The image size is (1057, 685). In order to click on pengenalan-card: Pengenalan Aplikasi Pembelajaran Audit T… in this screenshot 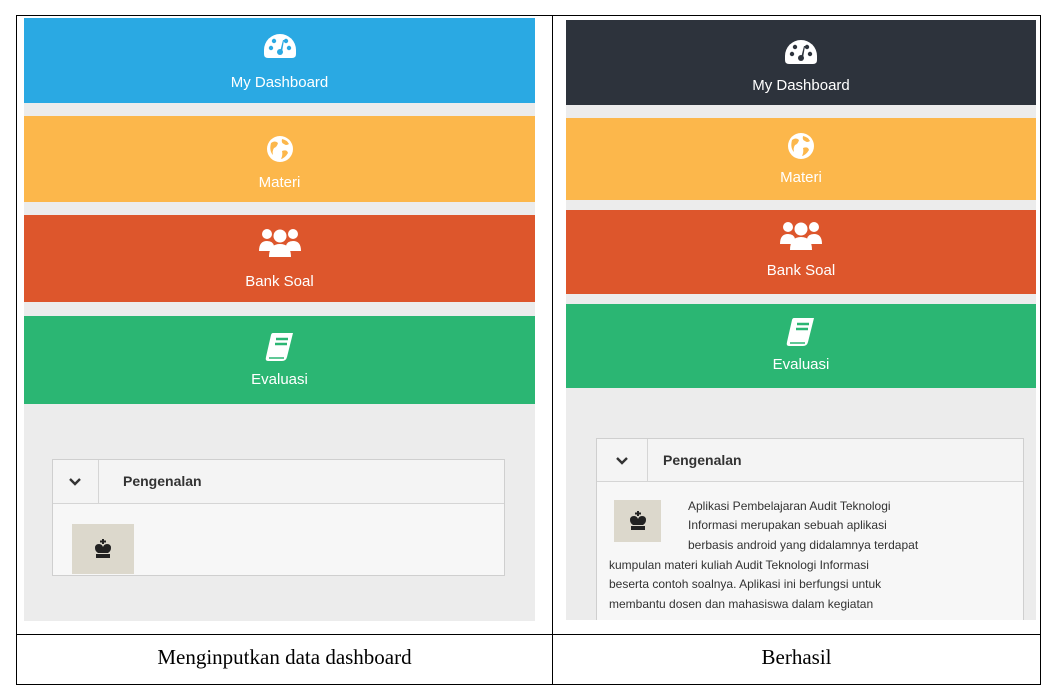, I will do `click(810, 529)`.